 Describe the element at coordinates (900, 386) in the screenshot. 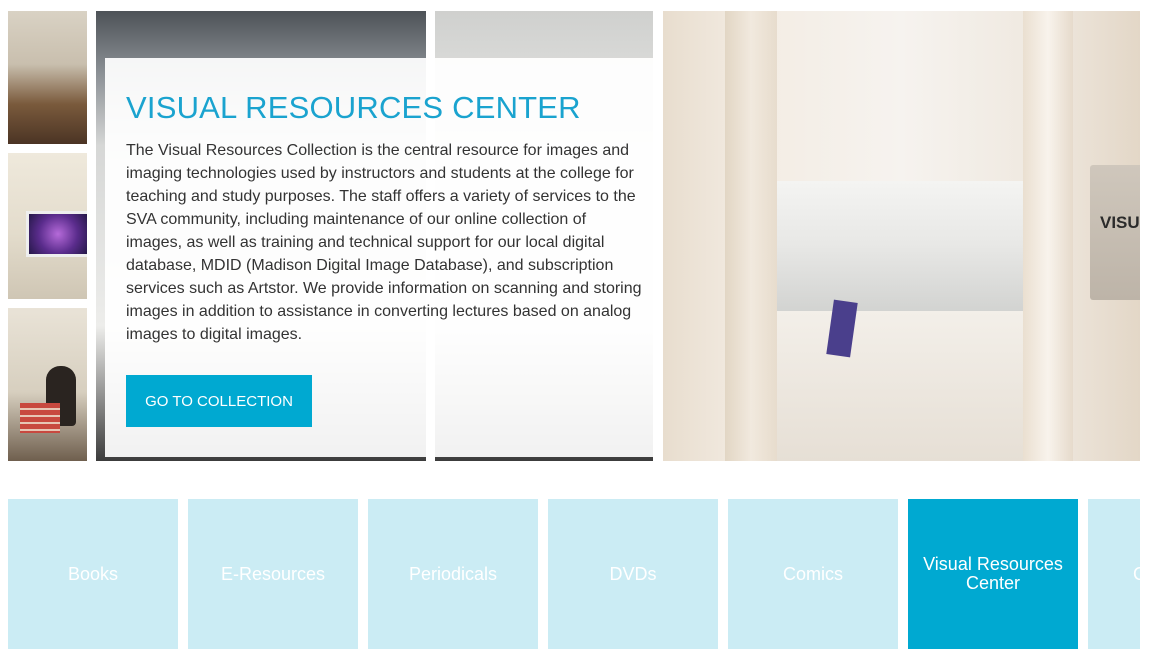

I see `front-counter` at that location.